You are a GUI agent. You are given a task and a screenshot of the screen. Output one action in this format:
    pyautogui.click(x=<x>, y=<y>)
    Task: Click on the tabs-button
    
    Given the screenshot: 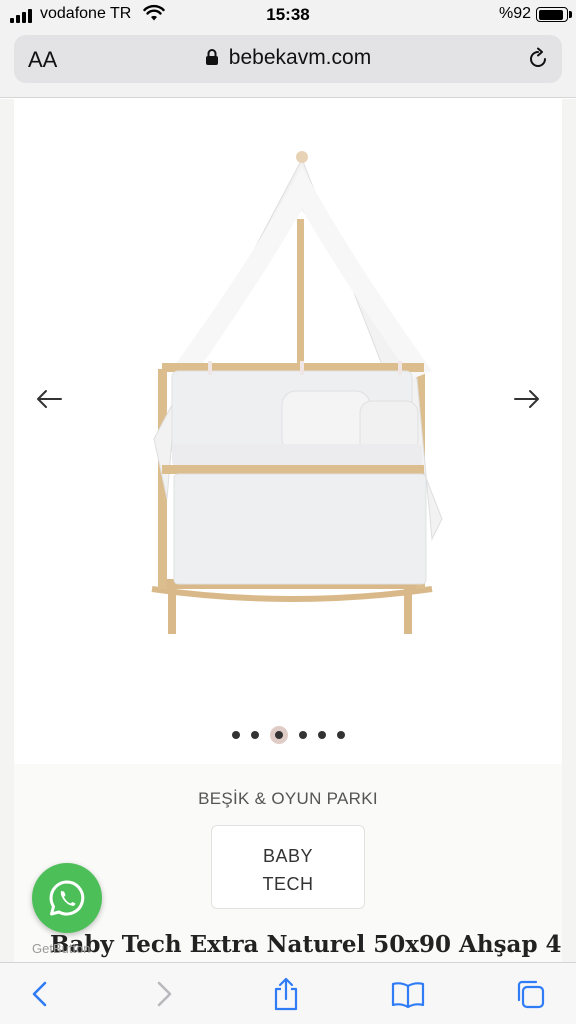 What is the action you would take?
    pyautogui.click(x=530, y=994)
    